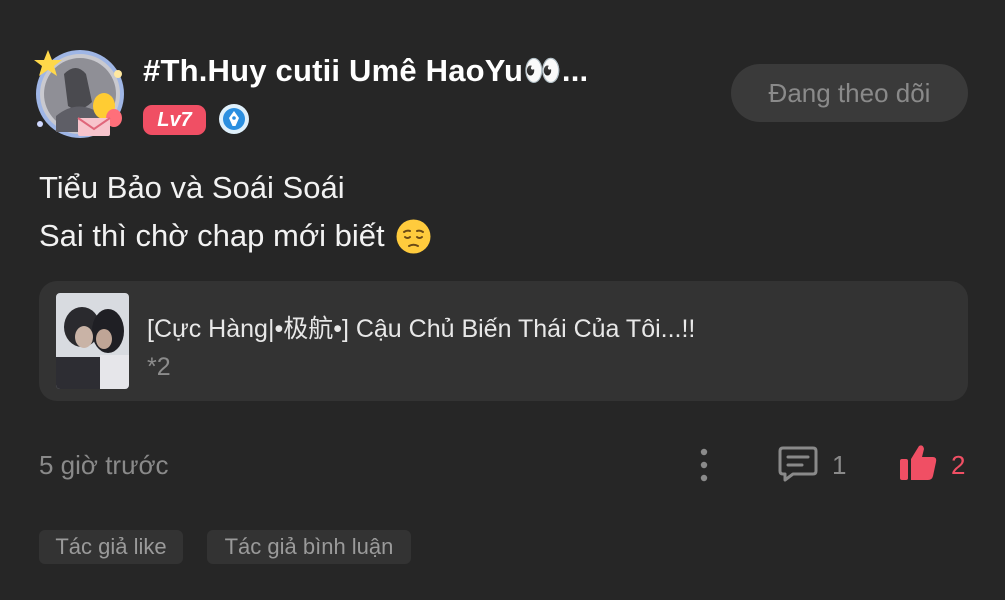 This screenshot has width=1005, height=600. What do you see at coordinates (174, 120) in the screenshot?
I see `level-badge: Lv7` at bounding box center [174, 120].